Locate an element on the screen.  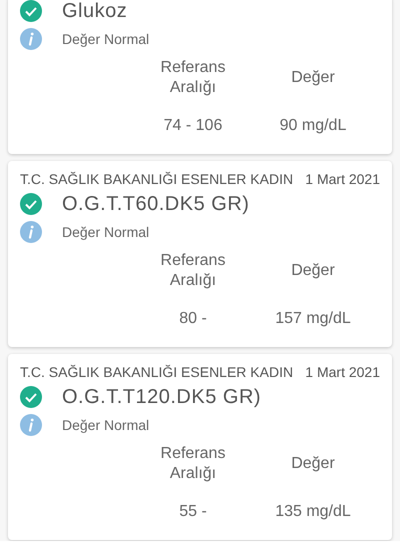
table-cell-text: 157 mg/dL is located at coordinates (313, 319).